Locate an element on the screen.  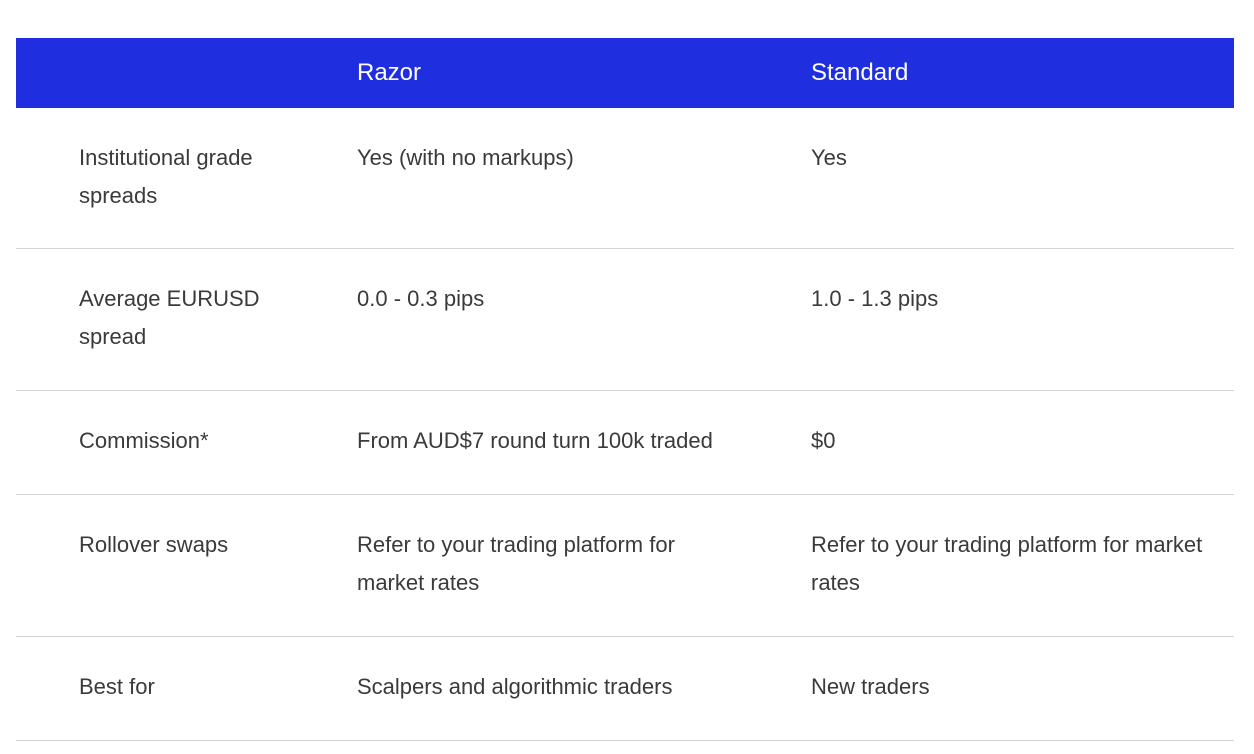
header-standard: Standard is located at coordinates (860, 72).